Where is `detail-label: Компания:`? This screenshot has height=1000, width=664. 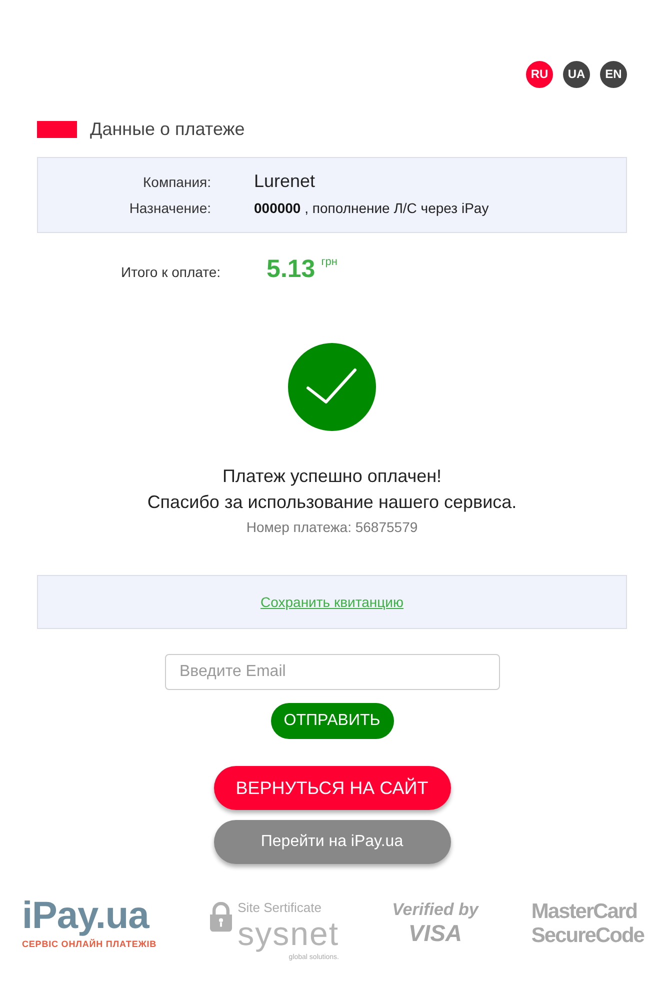
detail-label: Компания: is located at coordinates (176, 182).